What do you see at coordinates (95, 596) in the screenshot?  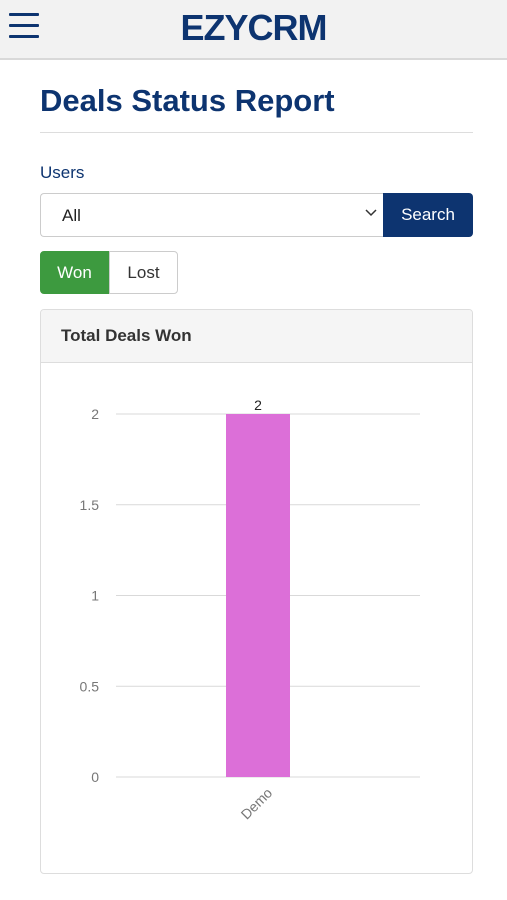 I see `y-tick-label: 1` at bounding box center [95, 596].